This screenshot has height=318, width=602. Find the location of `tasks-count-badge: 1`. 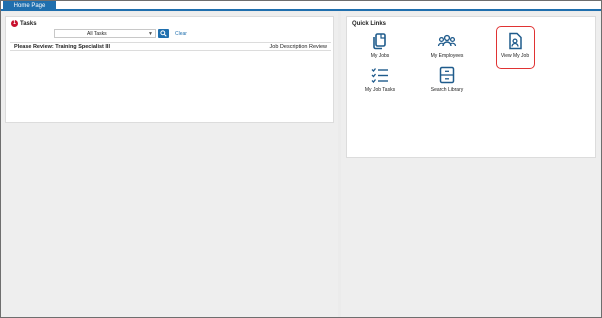

tasks-count-badge: 1 is located at coordinates (14, 23).